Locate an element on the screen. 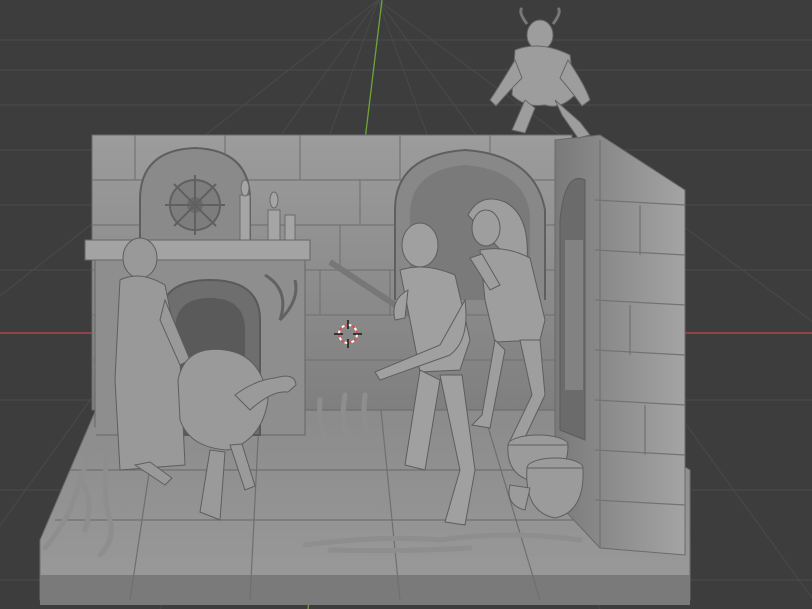 This screenshot has width=812, height=609. gothic-window-left is located at coordinates (195, 196).